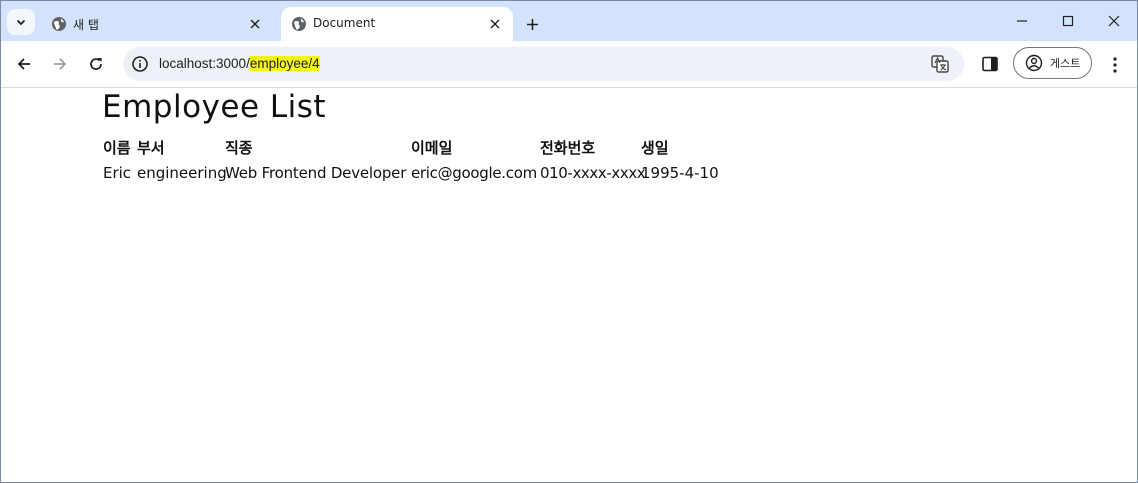 This screenshot has width=1138, height=483. Describe the element at coordinates (117, 173) in the screenshot. I see `cell-name: Eric` at that location.